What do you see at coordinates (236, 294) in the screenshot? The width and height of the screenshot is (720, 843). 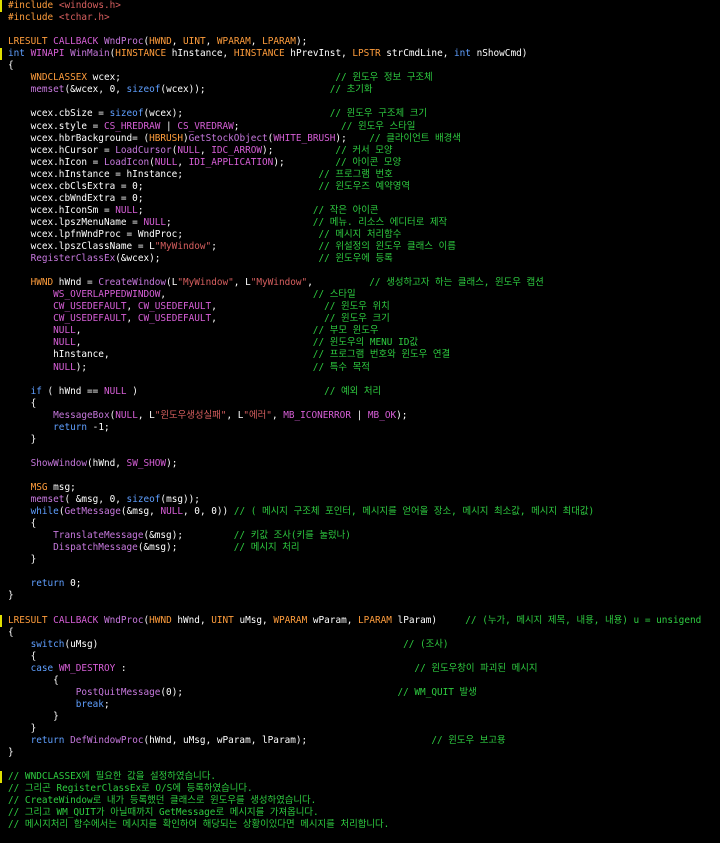 I see `code-token: ,` at bounding box center [236, 294].